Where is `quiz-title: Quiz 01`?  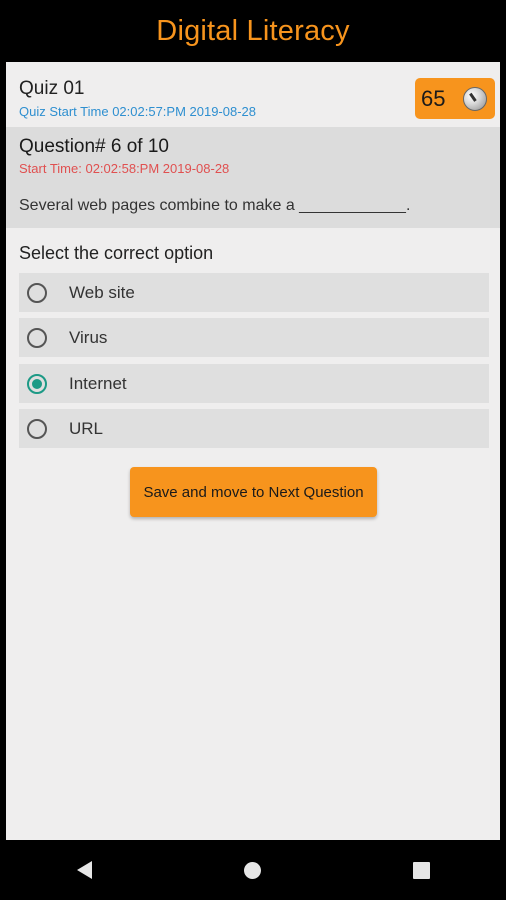
quiz-title: Quiz 01 is located at coordinates (52, 88).